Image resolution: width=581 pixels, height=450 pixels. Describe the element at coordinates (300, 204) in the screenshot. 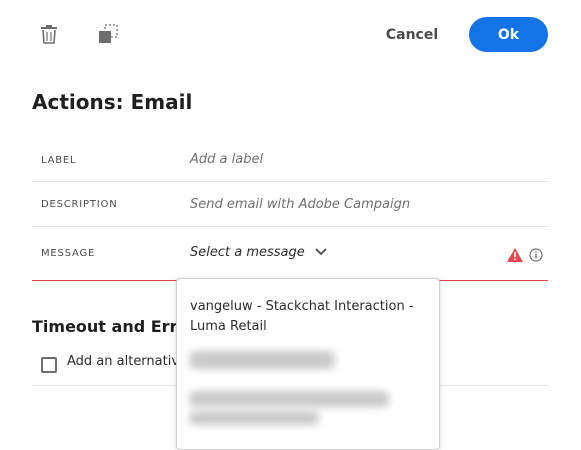

I see `description-input: Send email with Adobe Campaign` at that location.